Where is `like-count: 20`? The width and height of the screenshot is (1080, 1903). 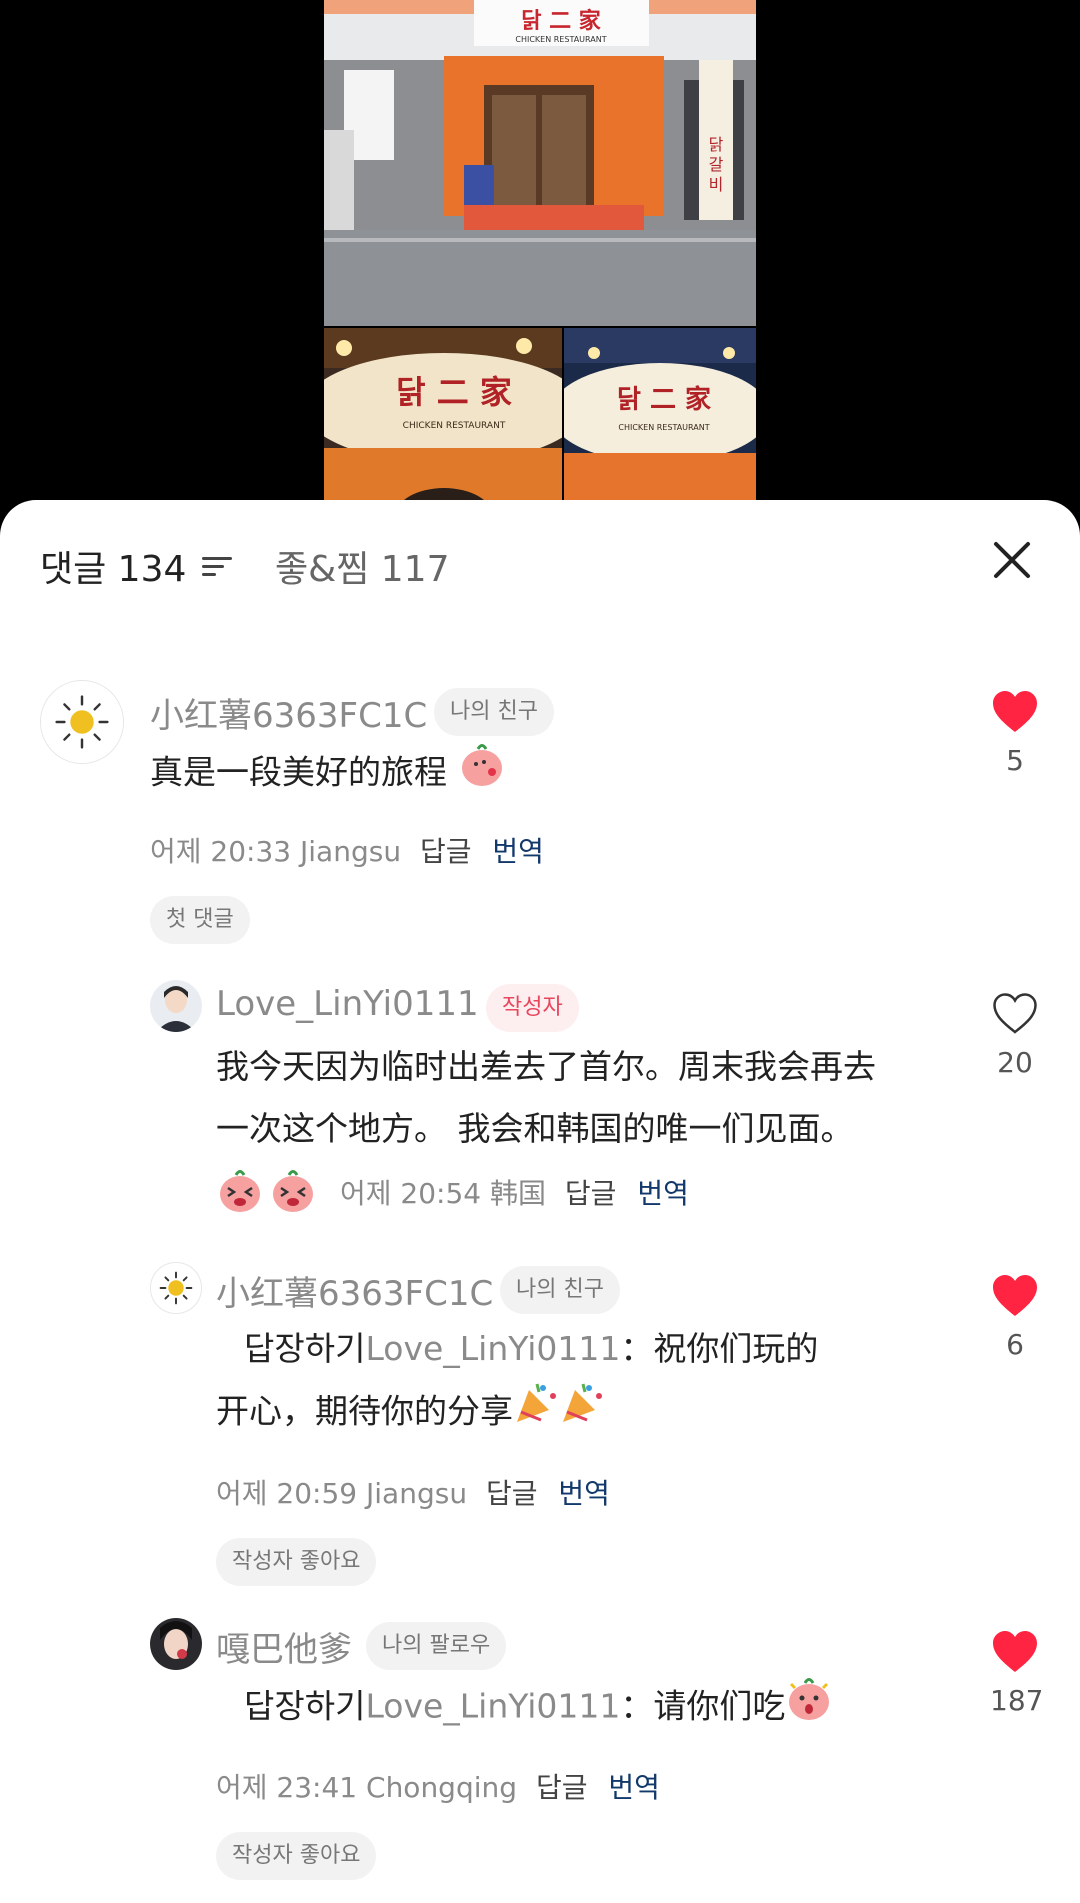 like-count: 20 is located at coordinates (1015, 1062).